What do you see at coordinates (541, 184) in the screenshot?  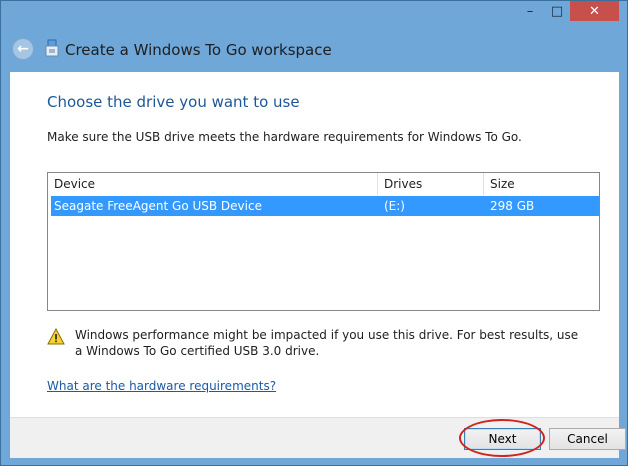 I see `column-header-size: Size` at bounding box center [541, 184].